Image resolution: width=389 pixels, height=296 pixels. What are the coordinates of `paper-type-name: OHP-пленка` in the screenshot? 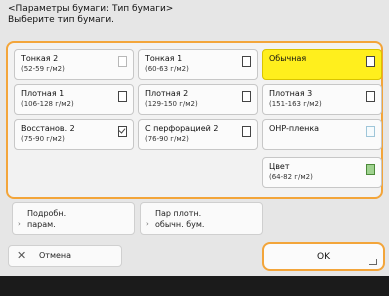 It's located at (294, 128).